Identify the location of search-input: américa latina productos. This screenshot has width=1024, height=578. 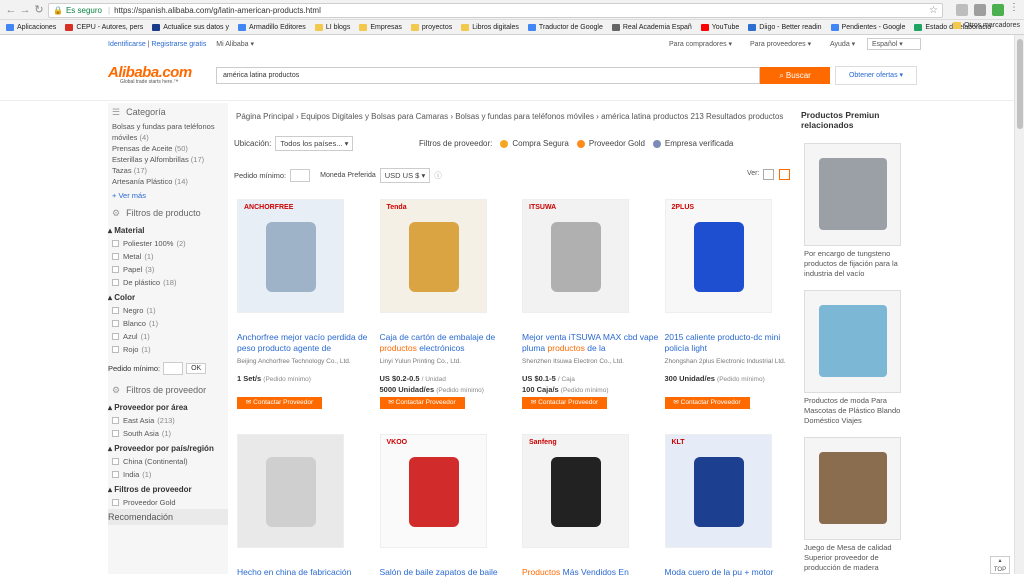
(488, 75).